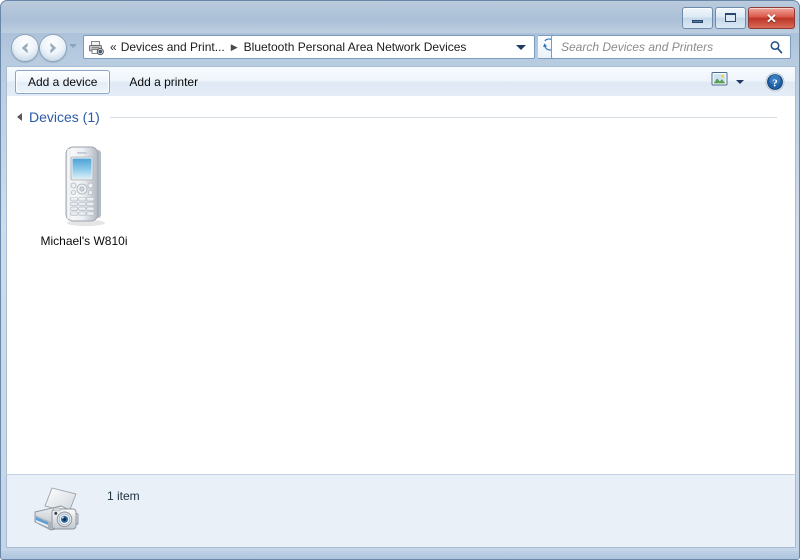 This screenshot has width=800, height=560. I want to click on command-toolbar: Add a device Add a printer ?, so click(401, 81).